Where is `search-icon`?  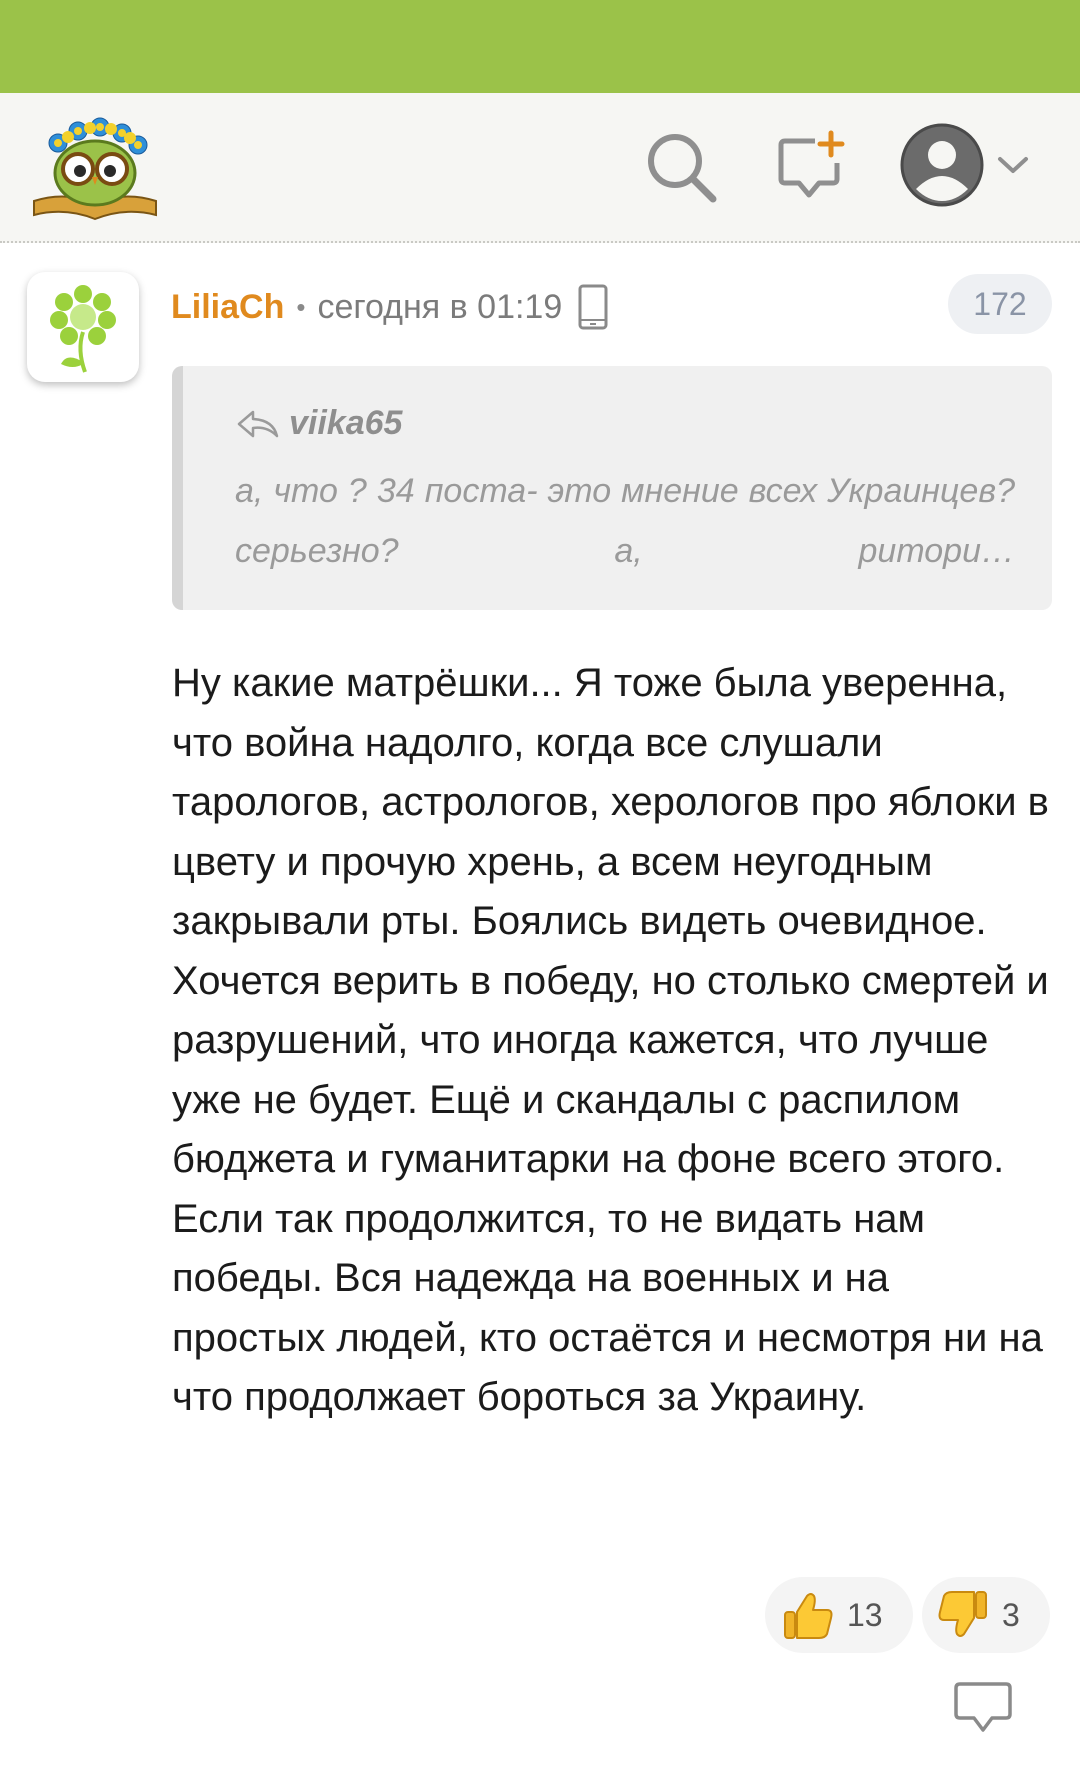 search-icon is located at coordinates (681, 167).